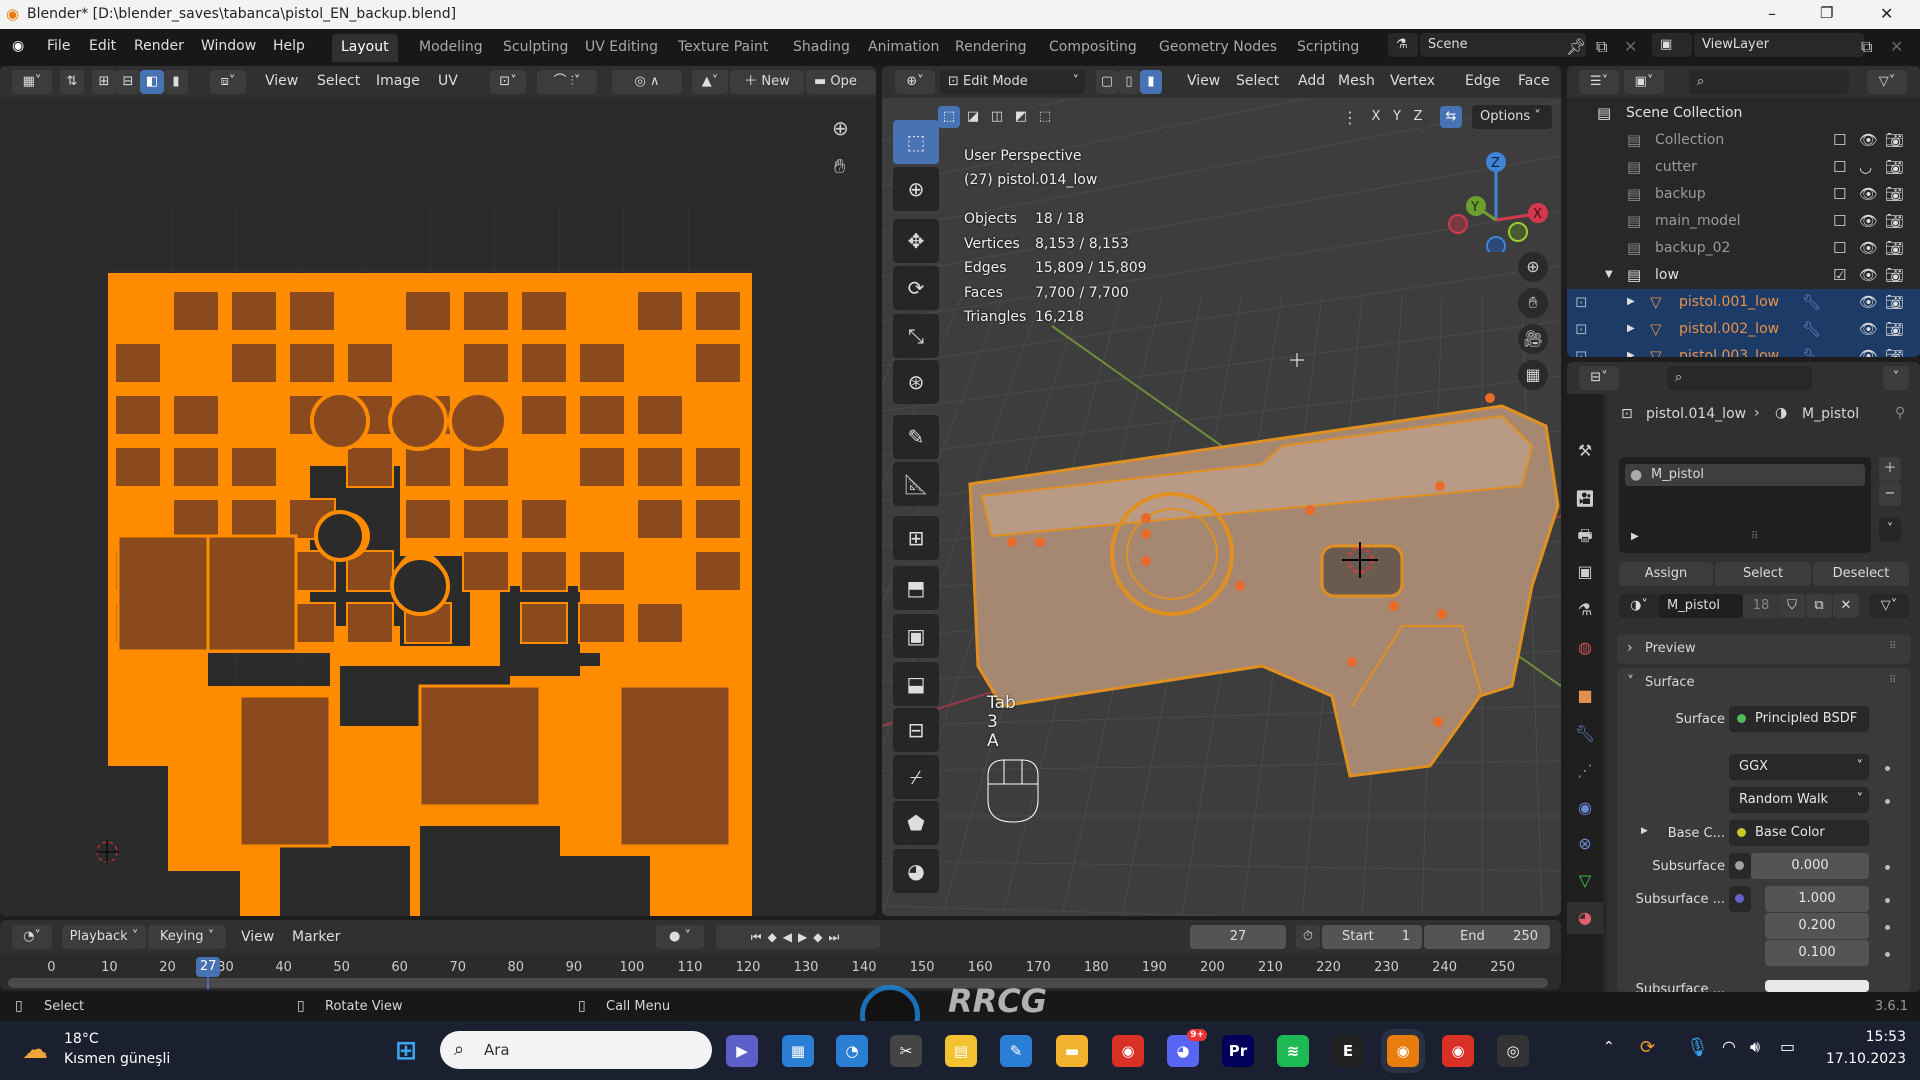 This screenshot has height=1080, width=1920. I want to click on weather-icon: ☁, so click(35, 1050).